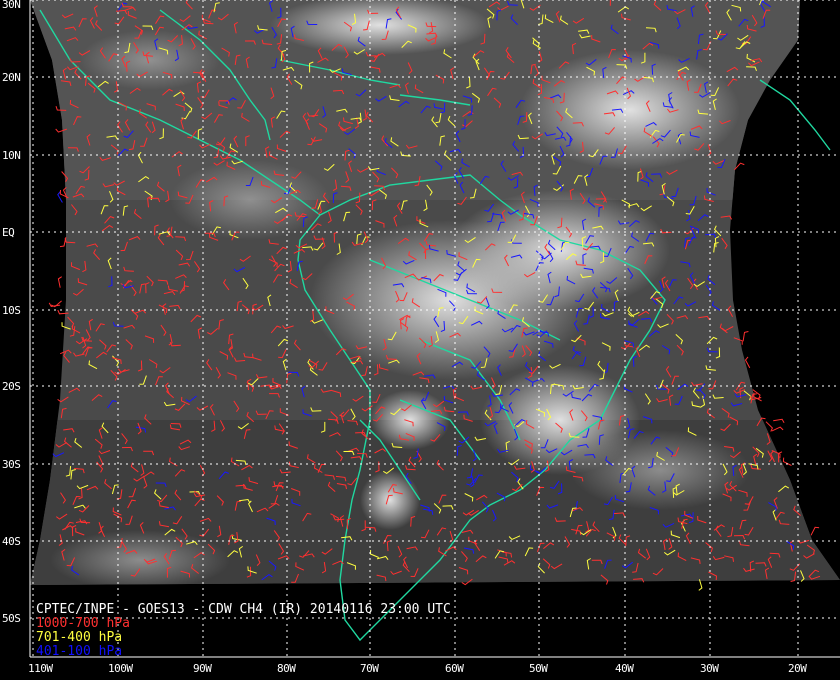 The height and width of the screenshot is (680, 840). I want to click on lat-label: 30S, so click(11, 464).